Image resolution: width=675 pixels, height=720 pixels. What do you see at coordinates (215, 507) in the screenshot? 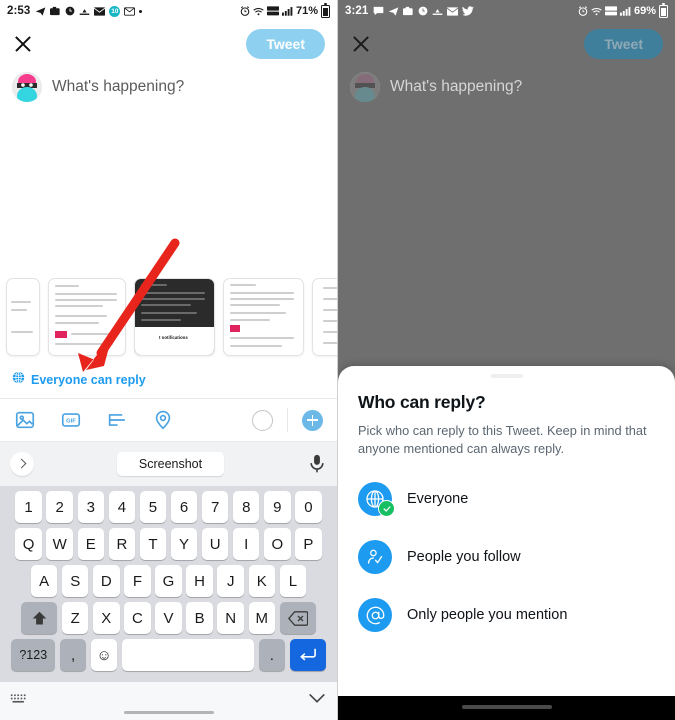
I see `key-7: 7` at bounding box center [215, 507].